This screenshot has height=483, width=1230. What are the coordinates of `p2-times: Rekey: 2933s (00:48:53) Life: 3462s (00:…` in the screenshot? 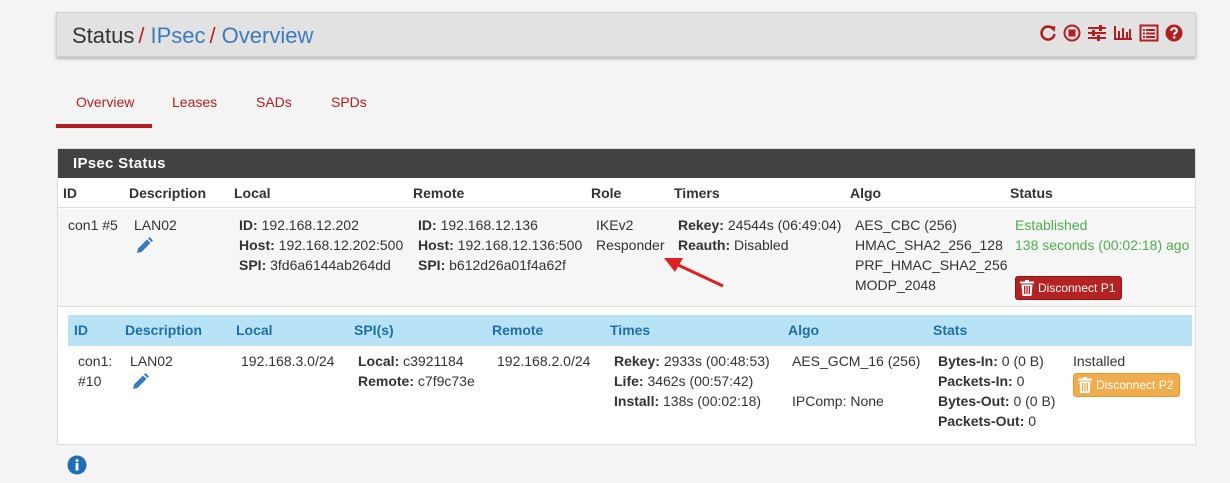 It's located at (692, 381).